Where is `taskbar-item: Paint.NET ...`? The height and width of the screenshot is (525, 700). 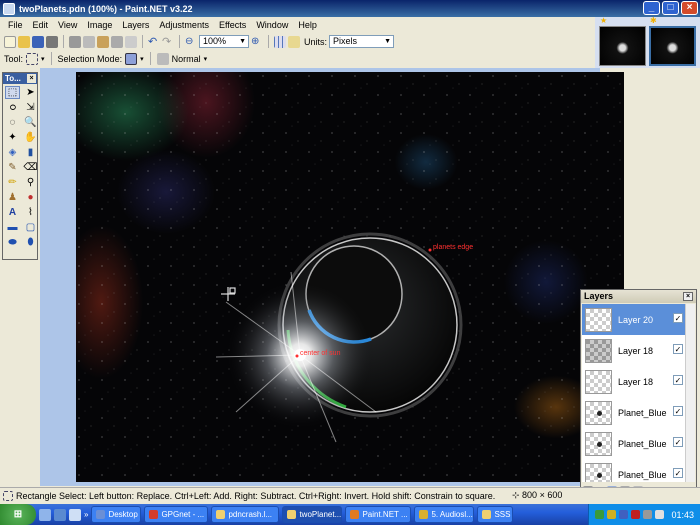
taskbar-item: Paint.NET ... is located at coordinates (378, 514).